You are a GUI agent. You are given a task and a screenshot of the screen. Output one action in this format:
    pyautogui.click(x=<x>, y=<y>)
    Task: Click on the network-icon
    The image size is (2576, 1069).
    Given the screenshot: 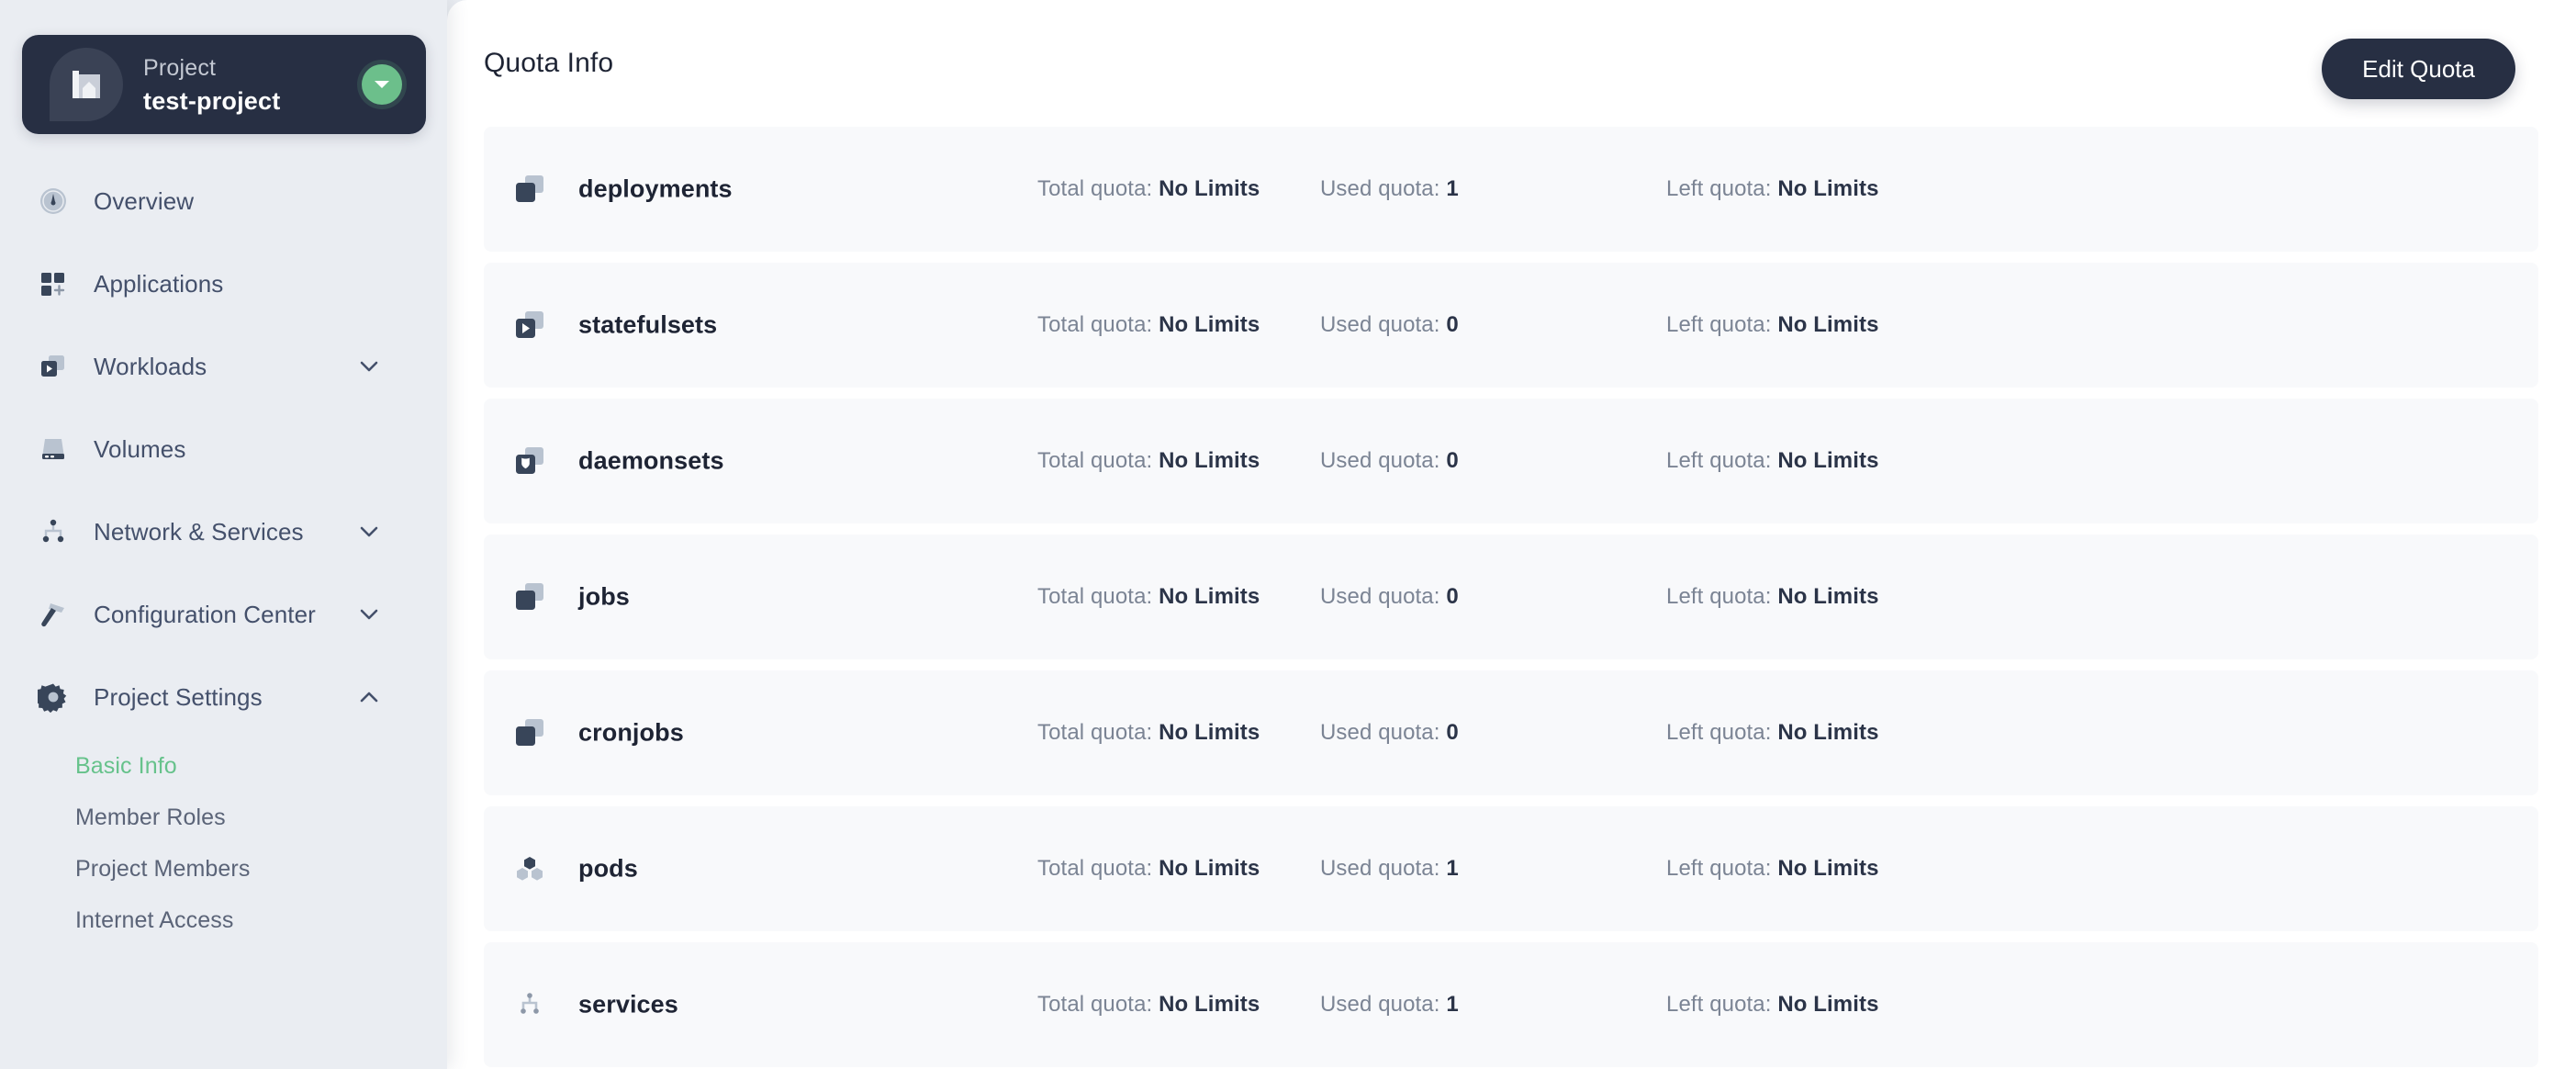 What is the action you would take?
    pyautogui.click(x=53, y=531)
    